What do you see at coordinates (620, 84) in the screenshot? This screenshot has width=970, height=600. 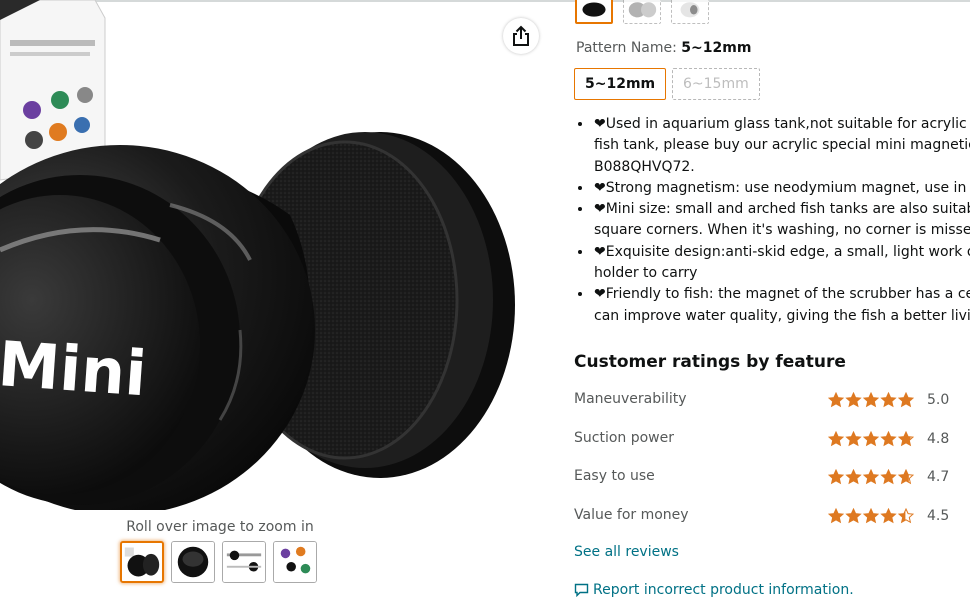 I see `pattern-option-5-12mm: 5~12mm` at bounding box center [620, 84].